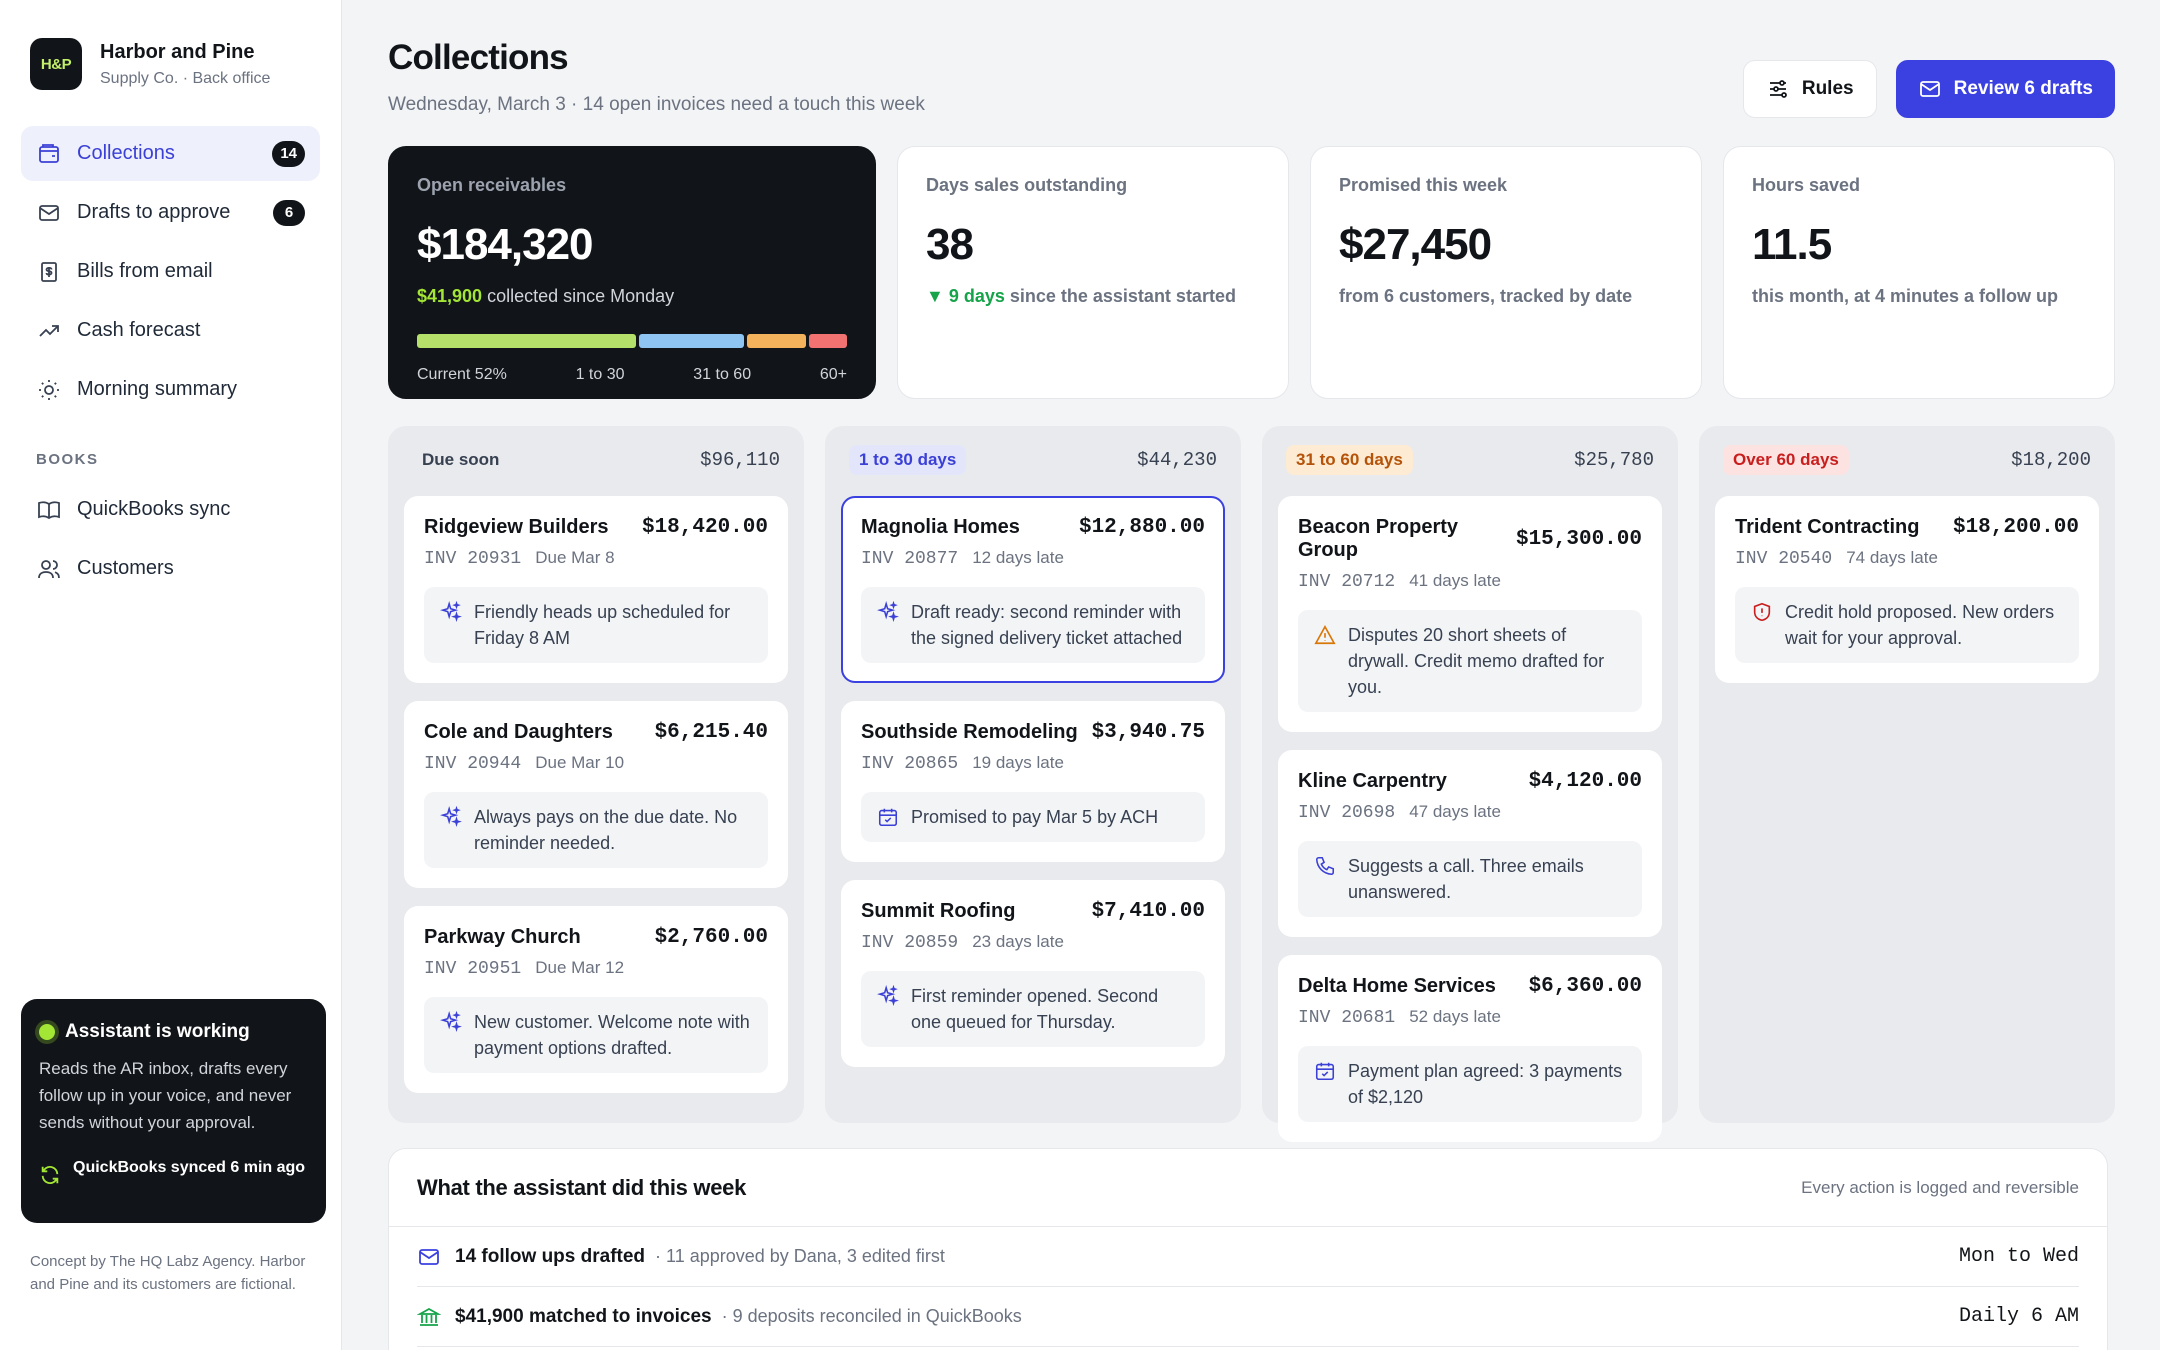  What do you see at coordinates (1455, 811) in the screenshot?
I see `invoice-status: 47 days late` at bounding box center [1455, 811].